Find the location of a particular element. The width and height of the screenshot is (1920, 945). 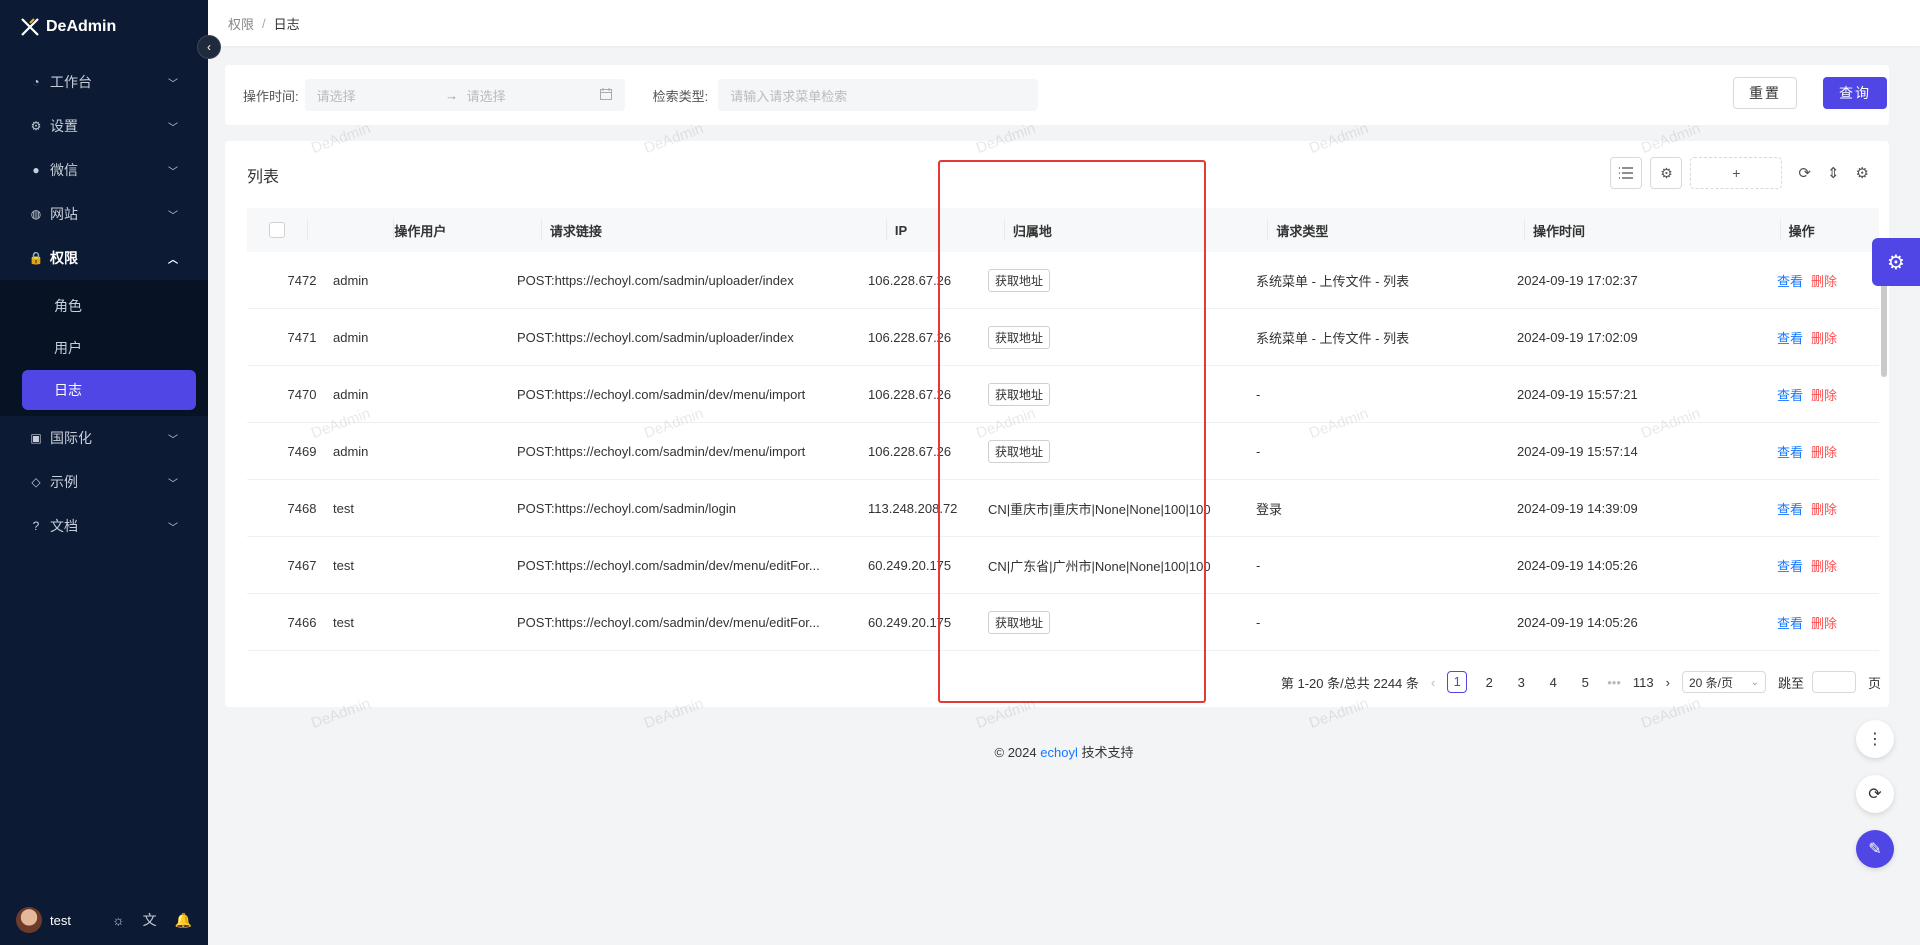

pagination-summary: 第 1-20 条/总共 2244 条 is located at coordinates (1349, 683).